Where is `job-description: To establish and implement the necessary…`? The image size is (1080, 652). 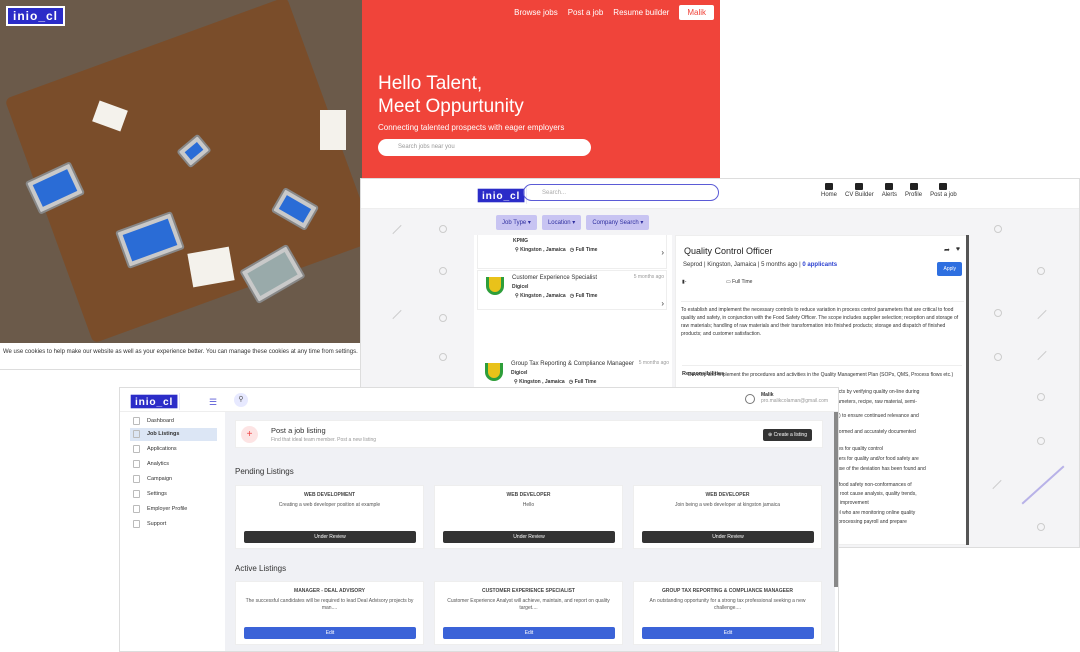 job-description: To establish and implement the necessary… is located at coordinates (822, 319).